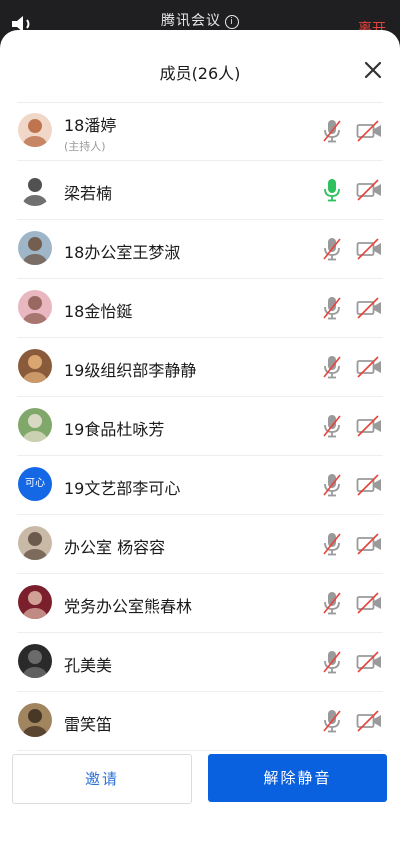  I want to click on sheet-title: 成员(26人), so click(200, 73).